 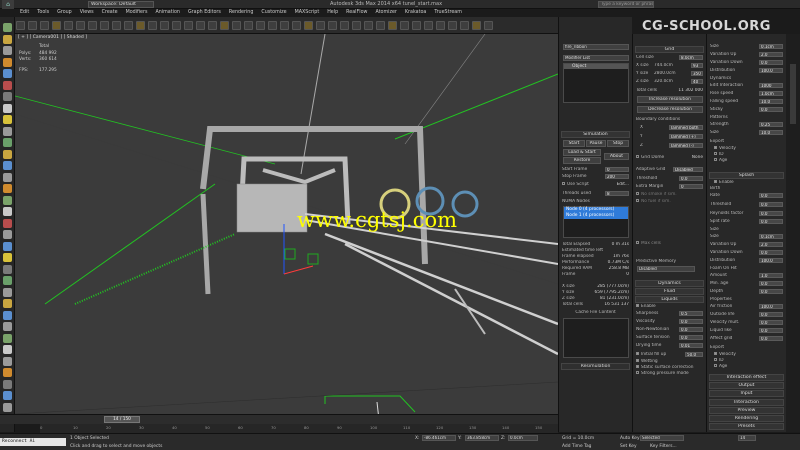 I want to click on panel-scrollbar, so click(x=793, y=233).